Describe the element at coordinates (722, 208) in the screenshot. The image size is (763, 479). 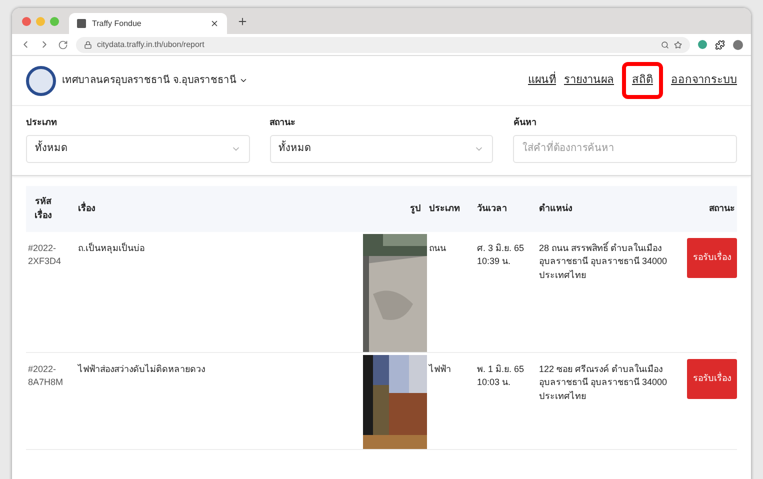
I see `column-header: สถานะ` at that location.